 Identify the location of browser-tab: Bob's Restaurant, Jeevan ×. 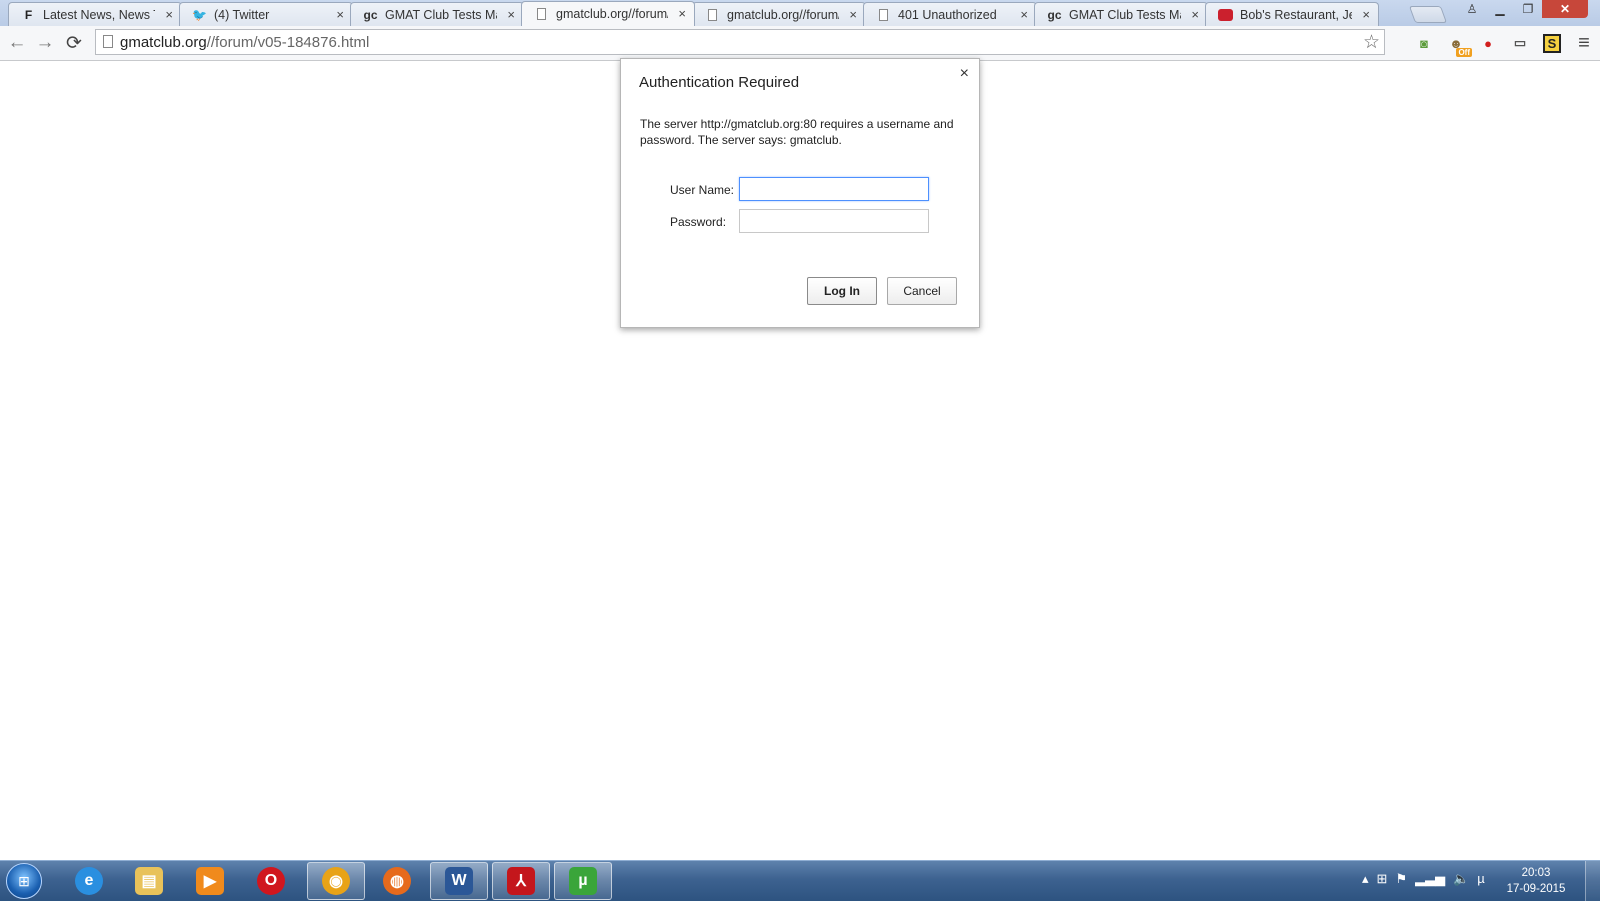
(1292, 14).